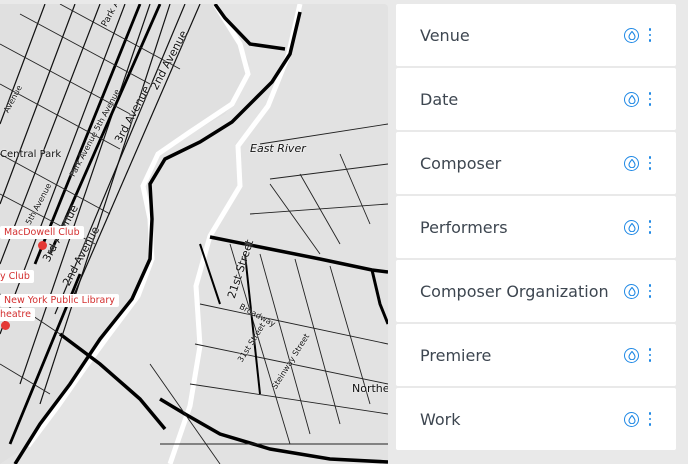 The width and height of the screenshot is (688, 464). What do you see at coordinates (59, 300) in the screenshot?
I see `venue-label: New York Public Library` at bounding box center [59, 300].